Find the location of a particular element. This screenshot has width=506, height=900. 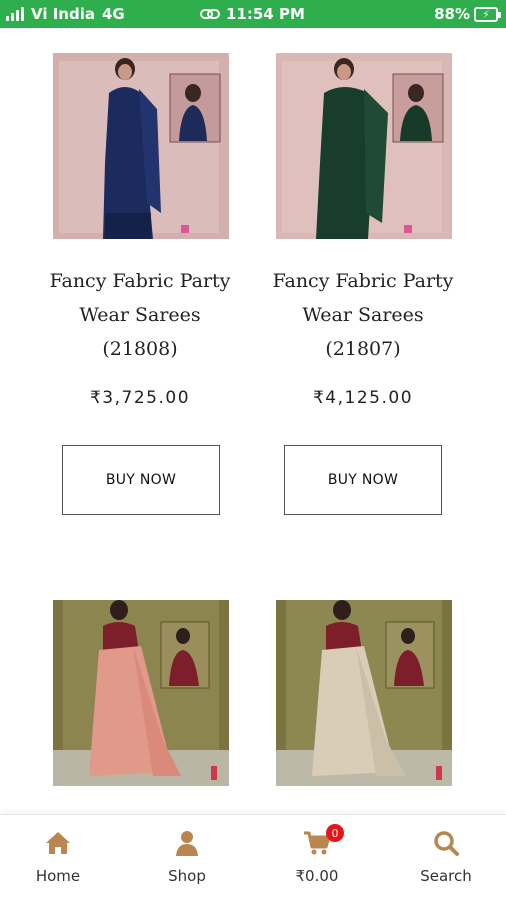

status-bar: Vi India 4G 11:54 PM 88% ⚡ is located at coordinates (253, 14).